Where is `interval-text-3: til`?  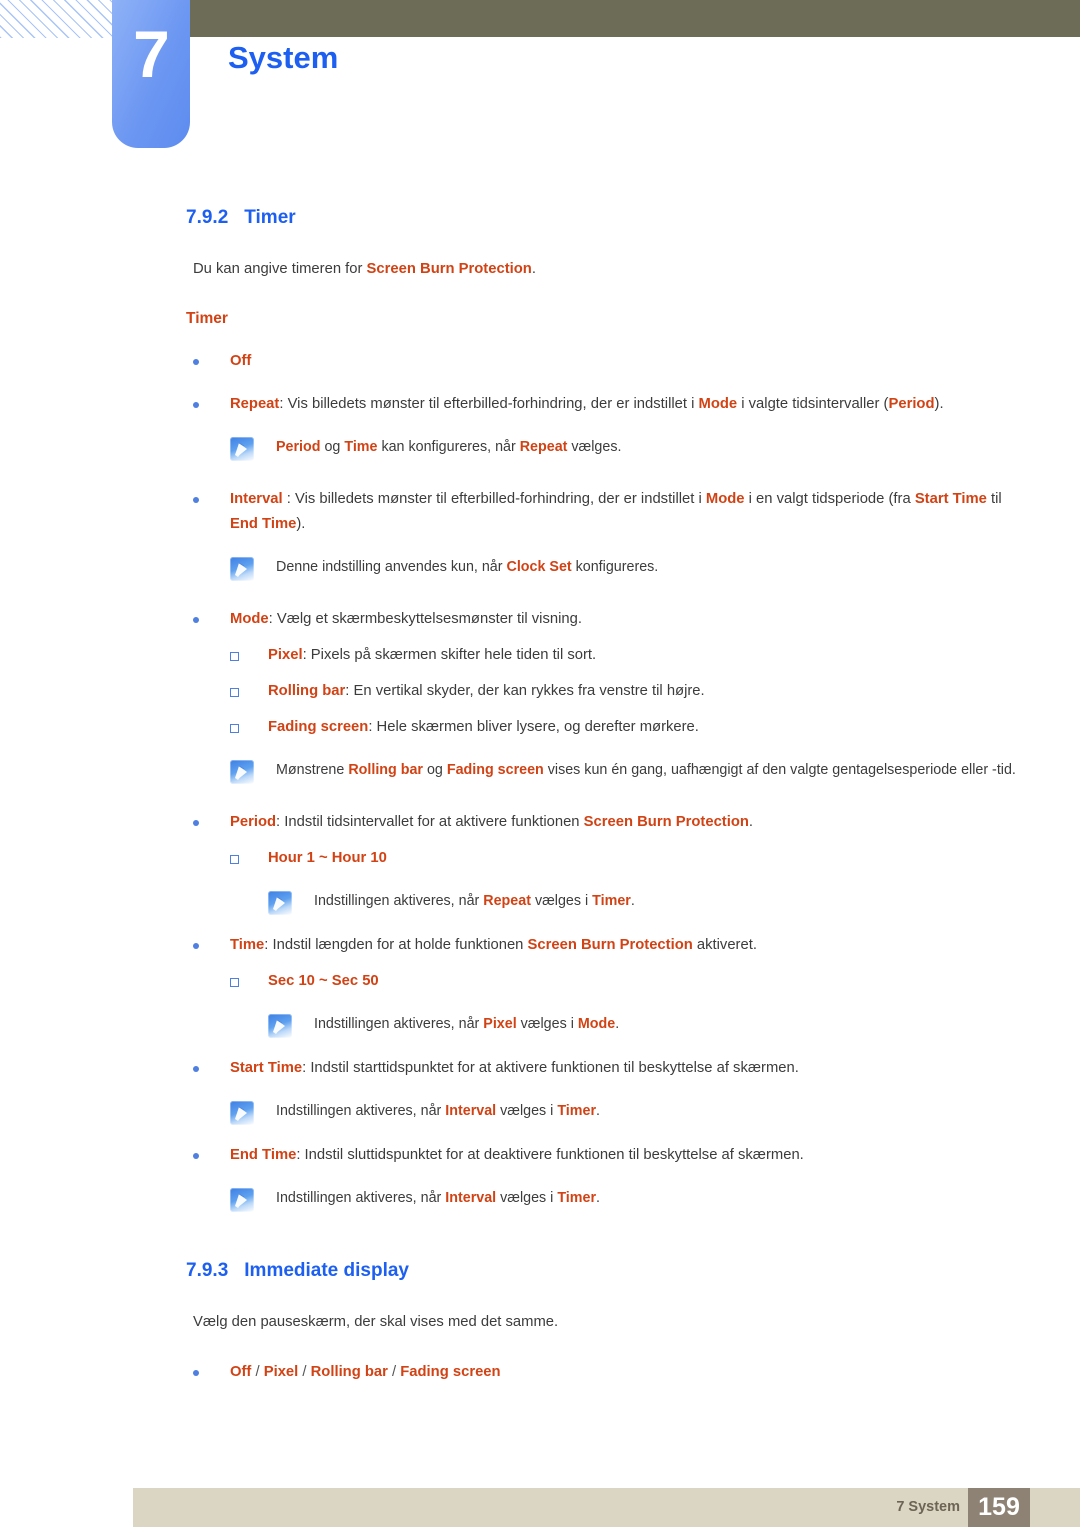
interval-text-3: til is located at coordinates (994, 499).